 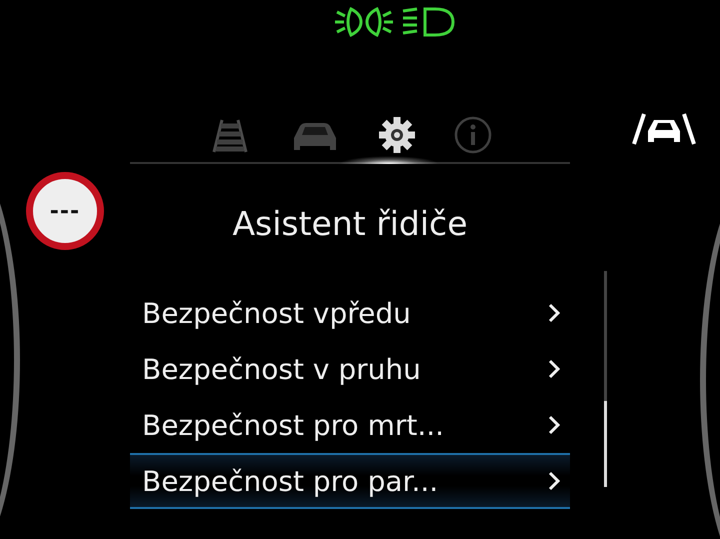 What do you see at coordinates (364, 22) in the screenshot?
I see `low-beam-icon` at bounding box center [364, 22].